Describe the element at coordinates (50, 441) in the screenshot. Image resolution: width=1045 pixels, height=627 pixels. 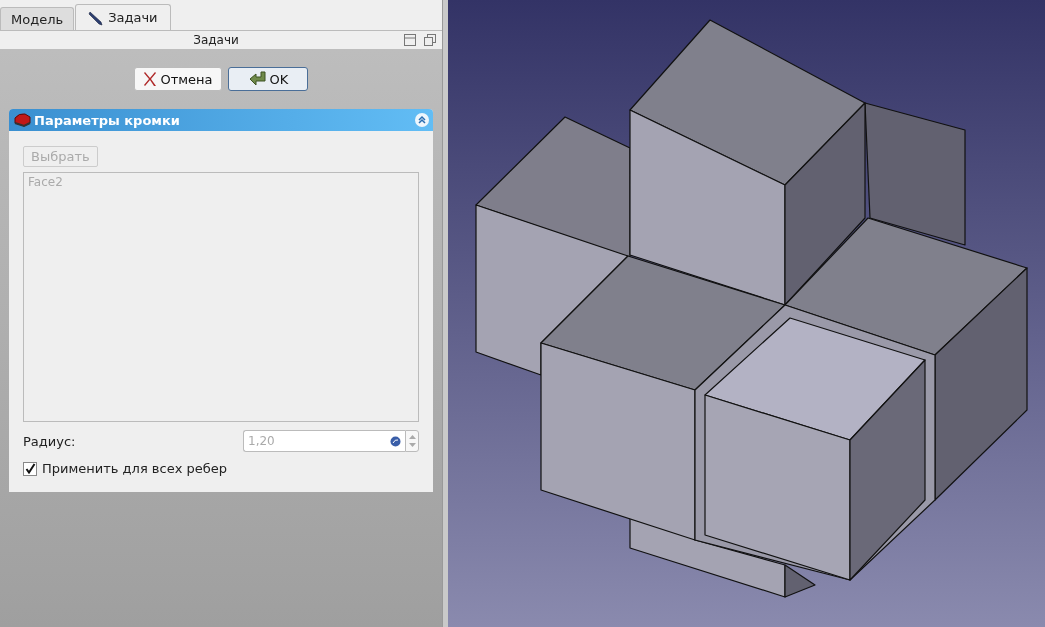
I see `radius-label: Радиус:` at that location.